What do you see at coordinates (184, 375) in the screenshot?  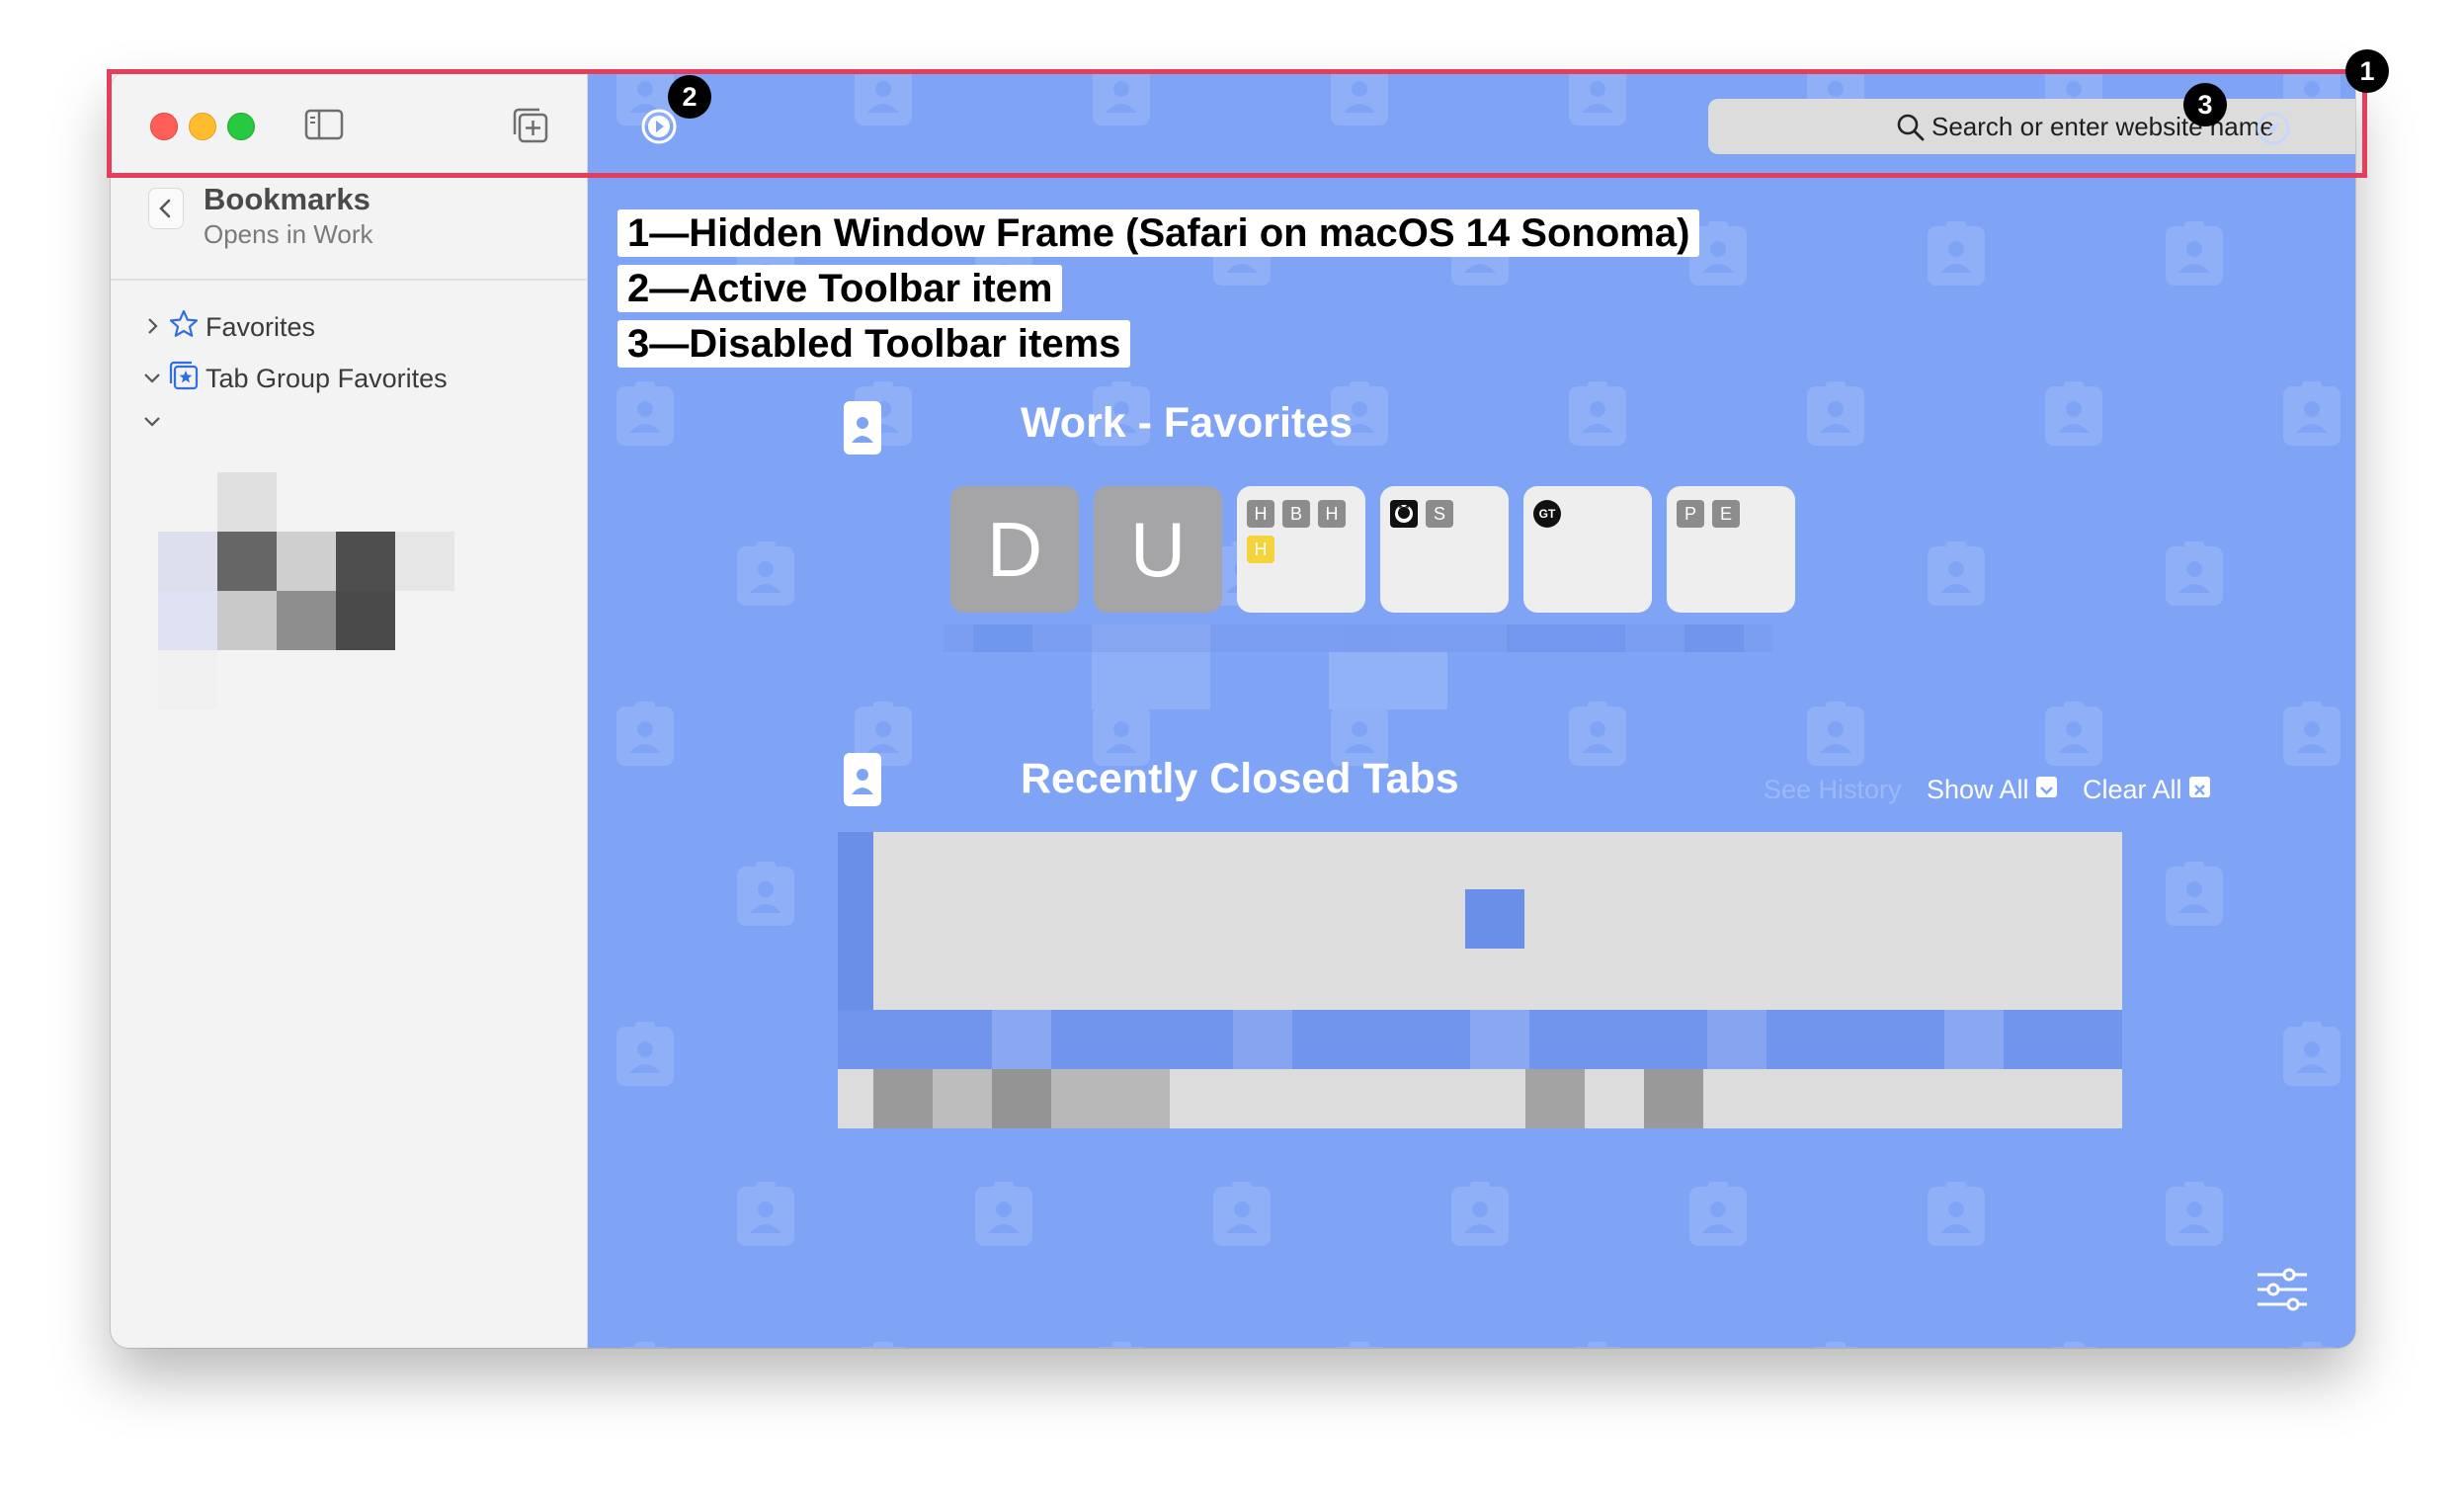 I see `tab-group-star-icon` at bounding box center [184, 375].